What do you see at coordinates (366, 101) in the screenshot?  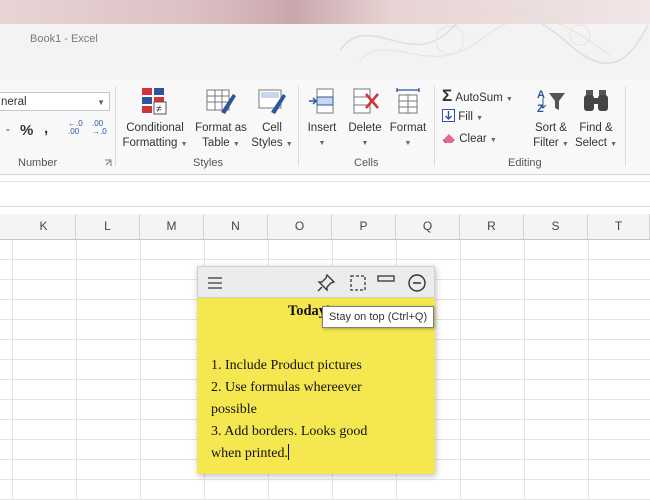 I see `delete-cells-icon` at bounding box center [366, 101].